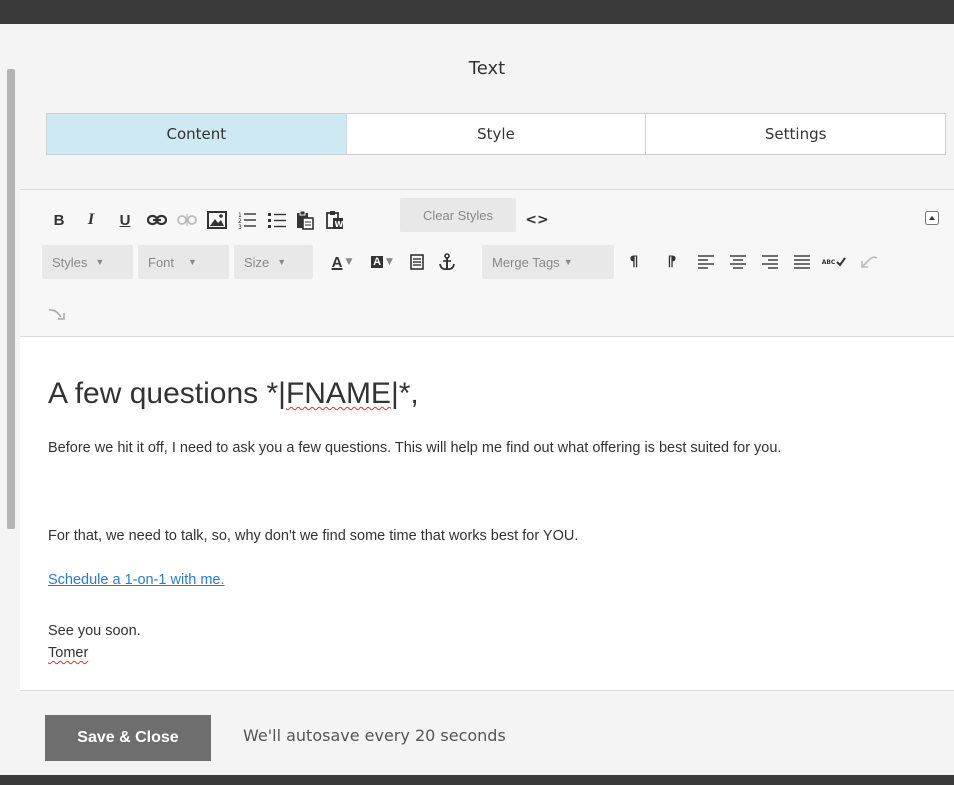  What do you see at coordinates (458, 215) in the screenshot?
I see `clear-styles-button: Clear Styles` at bounding box center [458, 215].